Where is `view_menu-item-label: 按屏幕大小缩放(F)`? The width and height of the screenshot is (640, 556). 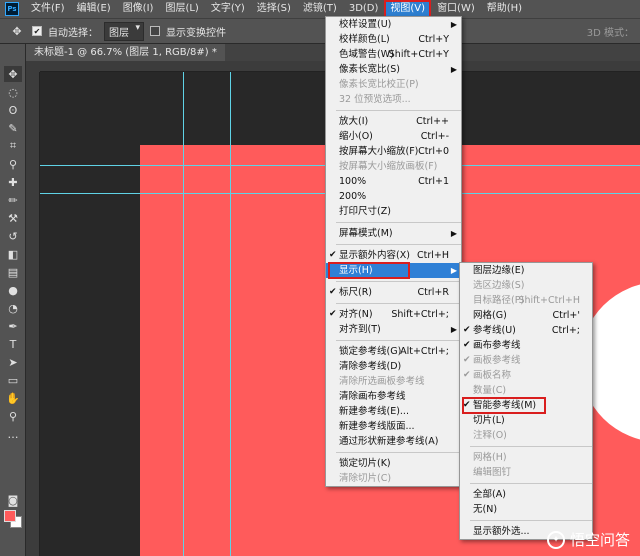 view_menu-item-label: 按屏幕大小缩放(F) is located at coordinates (379, 151).